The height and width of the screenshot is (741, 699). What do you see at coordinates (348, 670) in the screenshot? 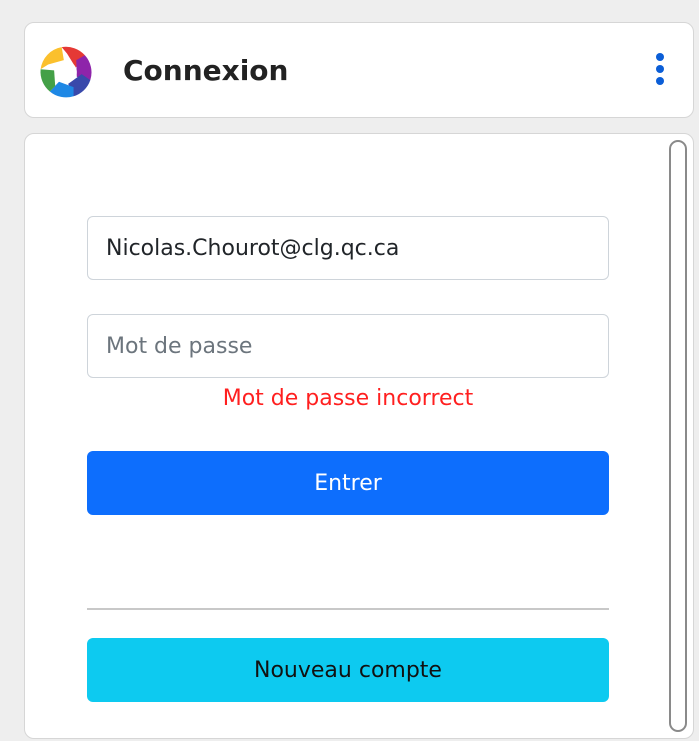
I see `new-account-button: Nouveau compte` at bounding box center [348, 670].